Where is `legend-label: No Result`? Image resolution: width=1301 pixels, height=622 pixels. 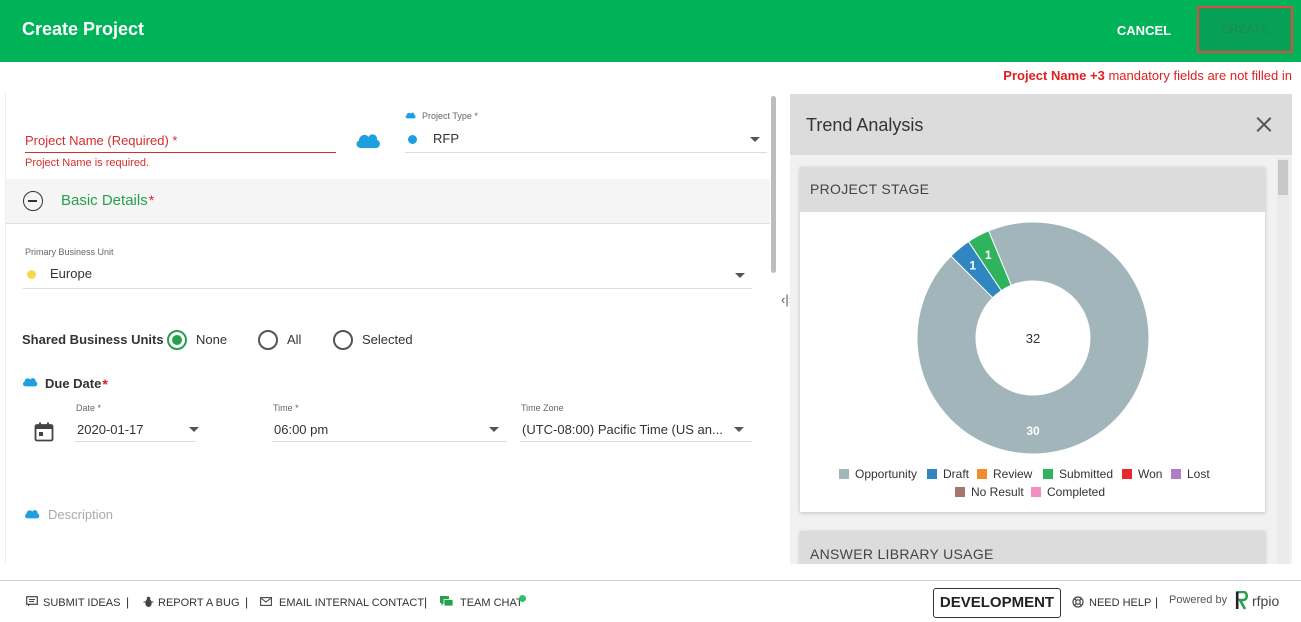
legend-label: No Result is located at coordinates (997, 492).